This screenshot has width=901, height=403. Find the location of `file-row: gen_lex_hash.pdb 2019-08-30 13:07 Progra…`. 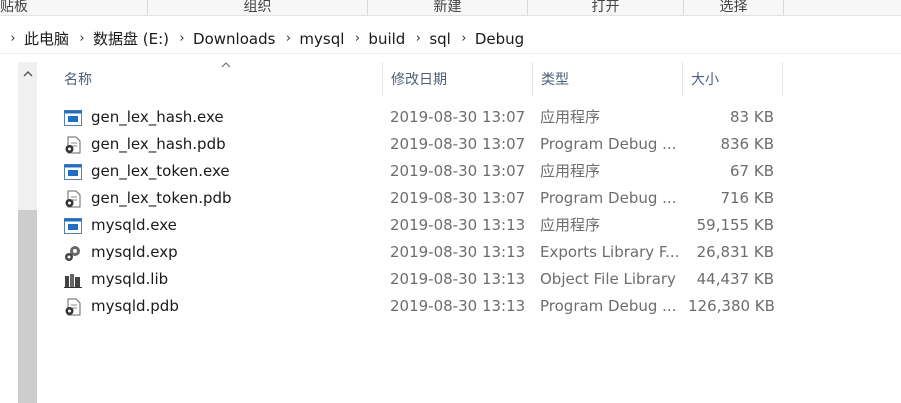

file-row: gen_lex_hash.pdb 2019-08-30 13:07 Progra… is located at coordinates (428, 144).